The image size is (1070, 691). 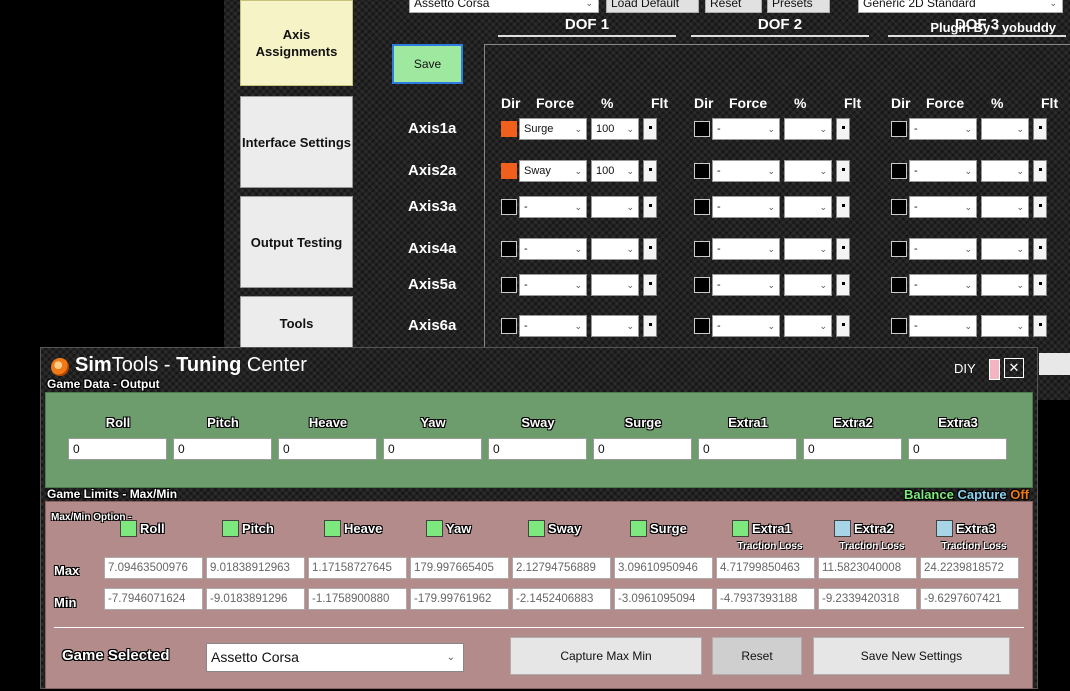 I want to click on min-value-sway: -2.1452406883, so click(x=561, y=599).